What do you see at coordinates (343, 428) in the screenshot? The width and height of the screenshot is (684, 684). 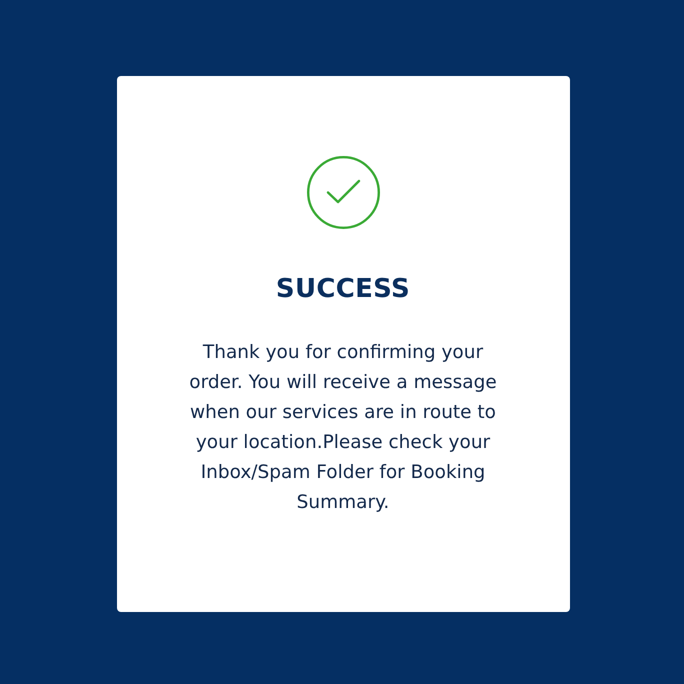 I see `dialog-message: Thank you for confirming your order. You will receive a message when our services are in route to your location.Please check your Inbox/Spam Folder for Booking Summary.` at bounding box center [343, 428].